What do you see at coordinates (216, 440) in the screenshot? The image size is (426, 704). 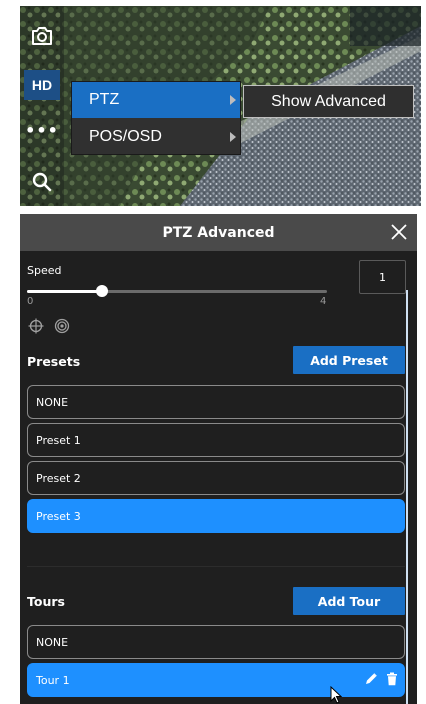 I see `preset-item-1: Preset 1` at bounding box center [216, 440].